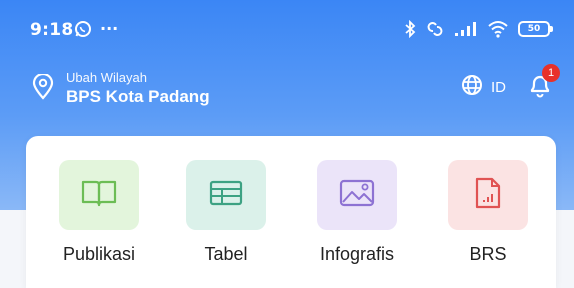 The image size is (574, 288). I want to click on language-label: ID, so click(498, 87).